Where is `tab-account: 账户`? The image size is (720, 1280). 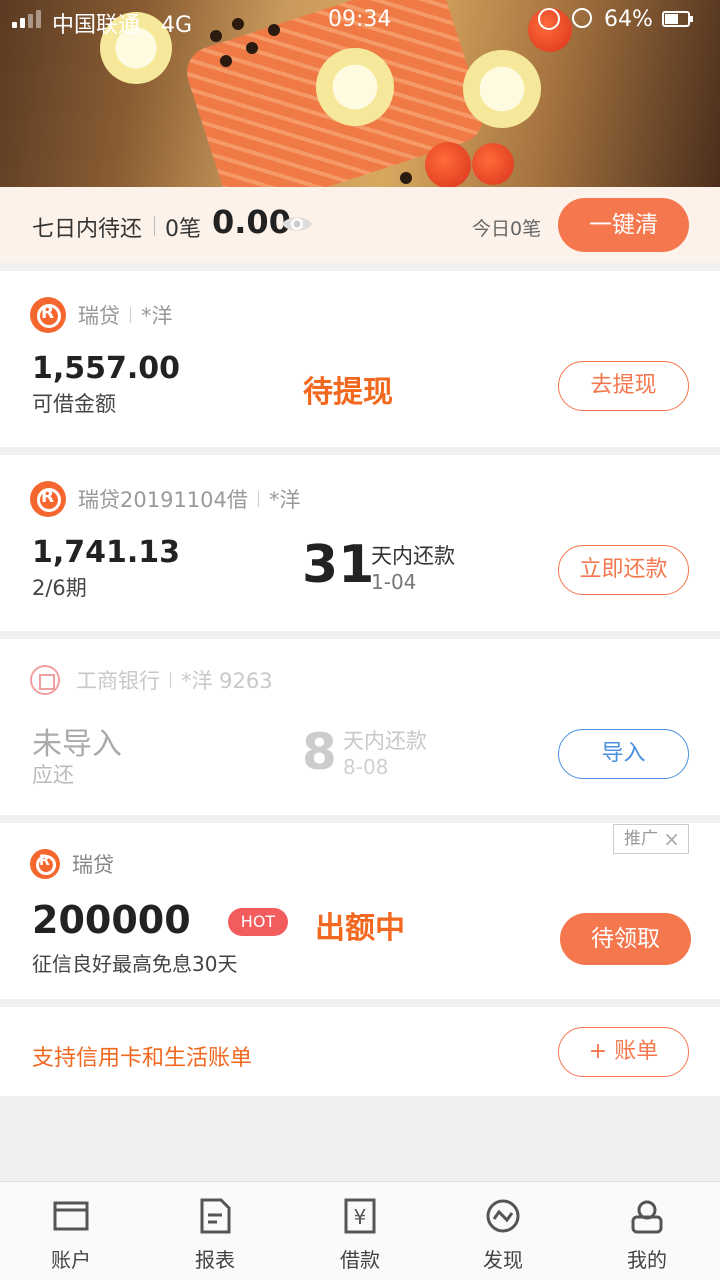
tab-account: 账户 is located at coordinates (71, 1231).